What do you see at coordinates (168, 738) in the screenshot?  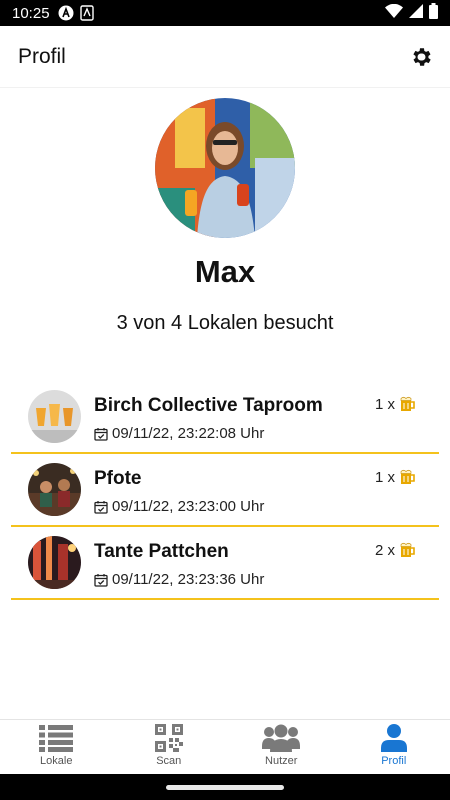 I see `qr-code-icon` at bounding box center [168, 738].